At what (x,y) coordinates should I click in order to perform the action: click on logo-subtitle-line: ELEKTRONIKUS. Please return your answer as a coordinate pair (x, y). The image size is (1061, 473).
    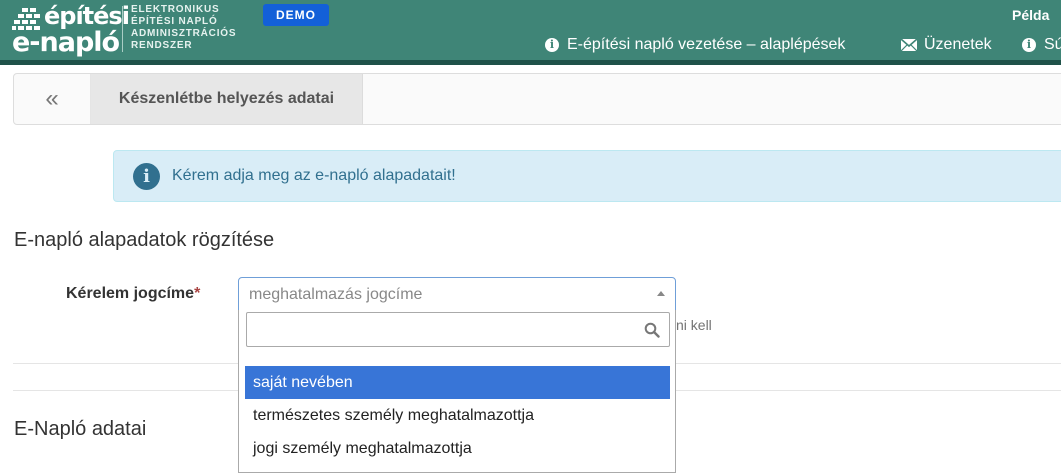
    Looking at the image, I should click on (175, 9).